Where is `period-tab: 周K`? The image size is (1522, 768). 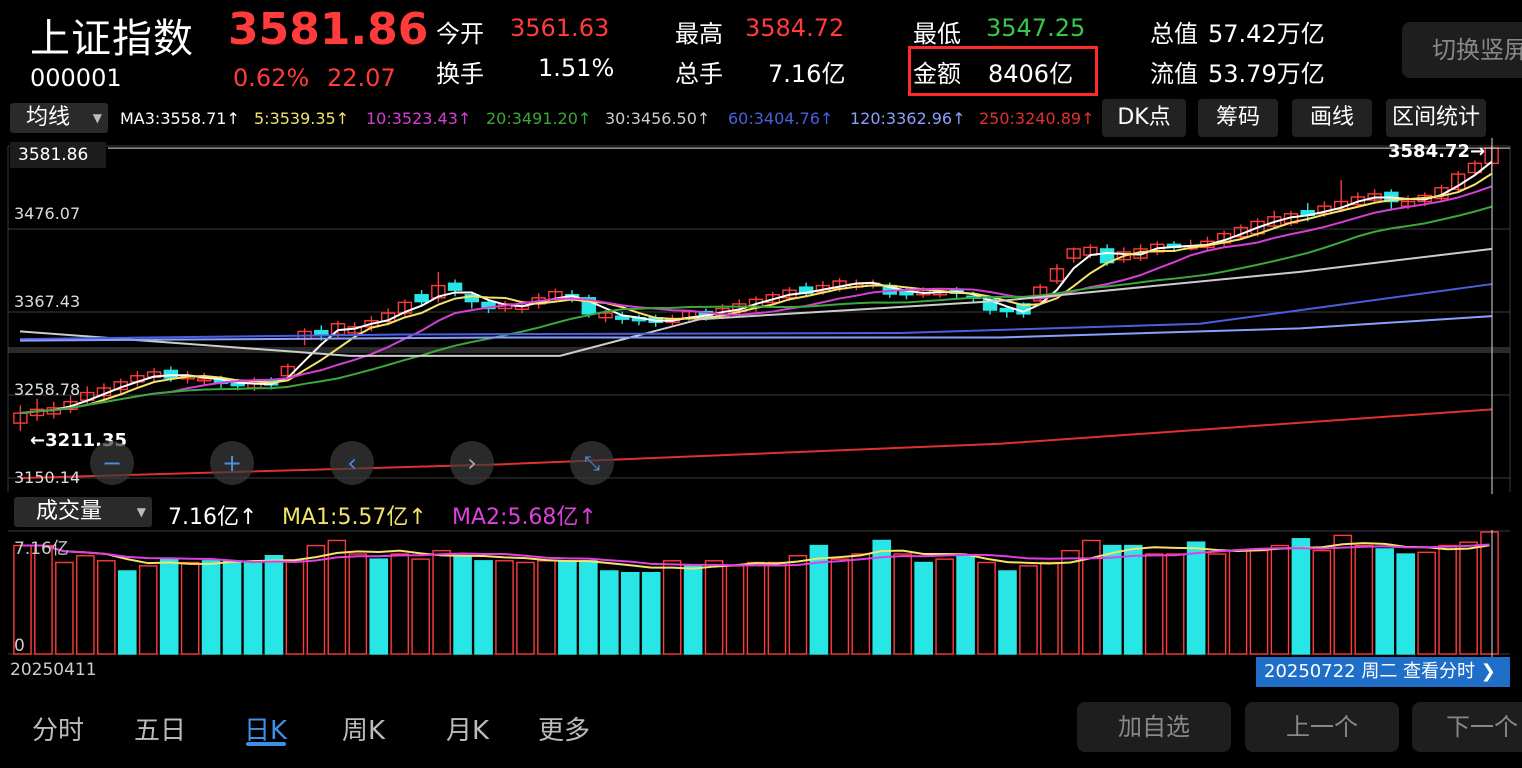
period-tab: 周K is located at coordinates (363, 728).